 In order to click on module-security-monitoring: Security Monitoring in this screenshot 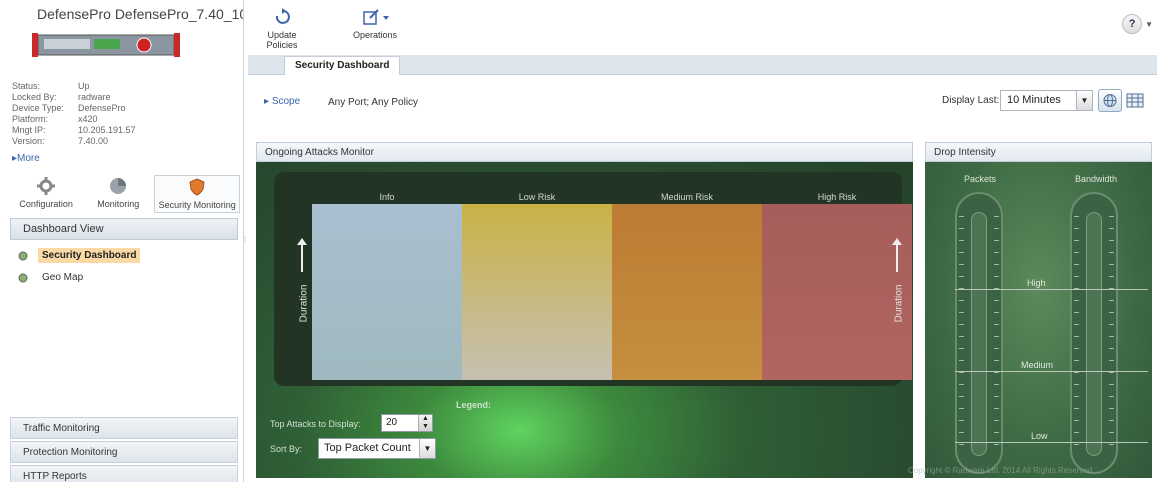, I will do `click(197, 194)`.